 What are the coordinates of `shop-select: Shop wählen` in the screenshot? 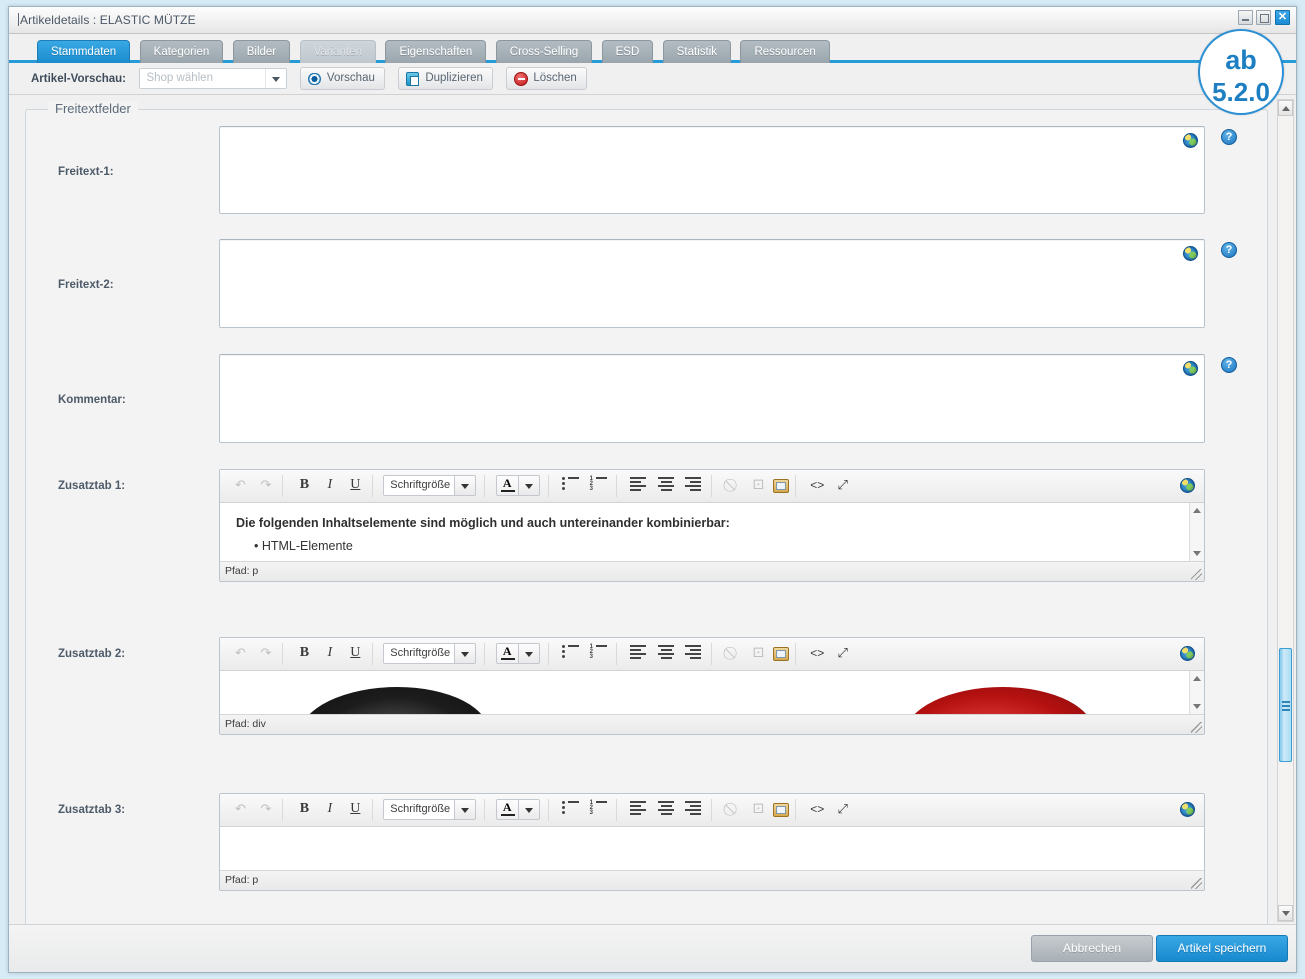 It's located at (213, 78).